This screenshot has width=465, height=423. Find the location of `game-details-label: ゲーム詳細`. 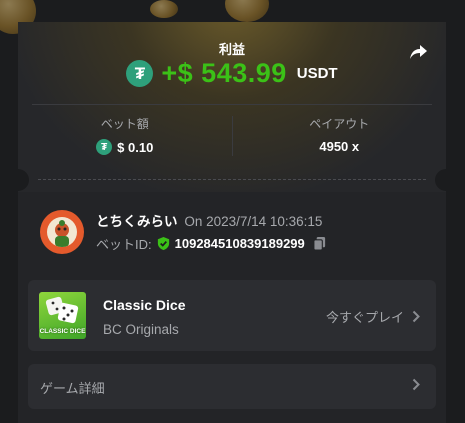

game-details-label: ゲーム詳細 is located at coordinates (72, 388).